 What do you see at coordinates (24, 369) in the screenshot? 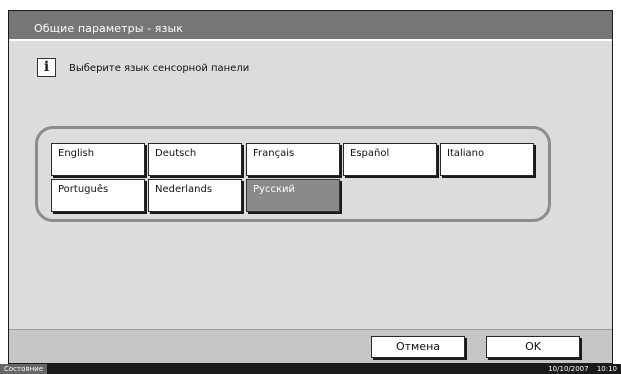
I see `status-button: Состояние` at bounding box center [24, 369].